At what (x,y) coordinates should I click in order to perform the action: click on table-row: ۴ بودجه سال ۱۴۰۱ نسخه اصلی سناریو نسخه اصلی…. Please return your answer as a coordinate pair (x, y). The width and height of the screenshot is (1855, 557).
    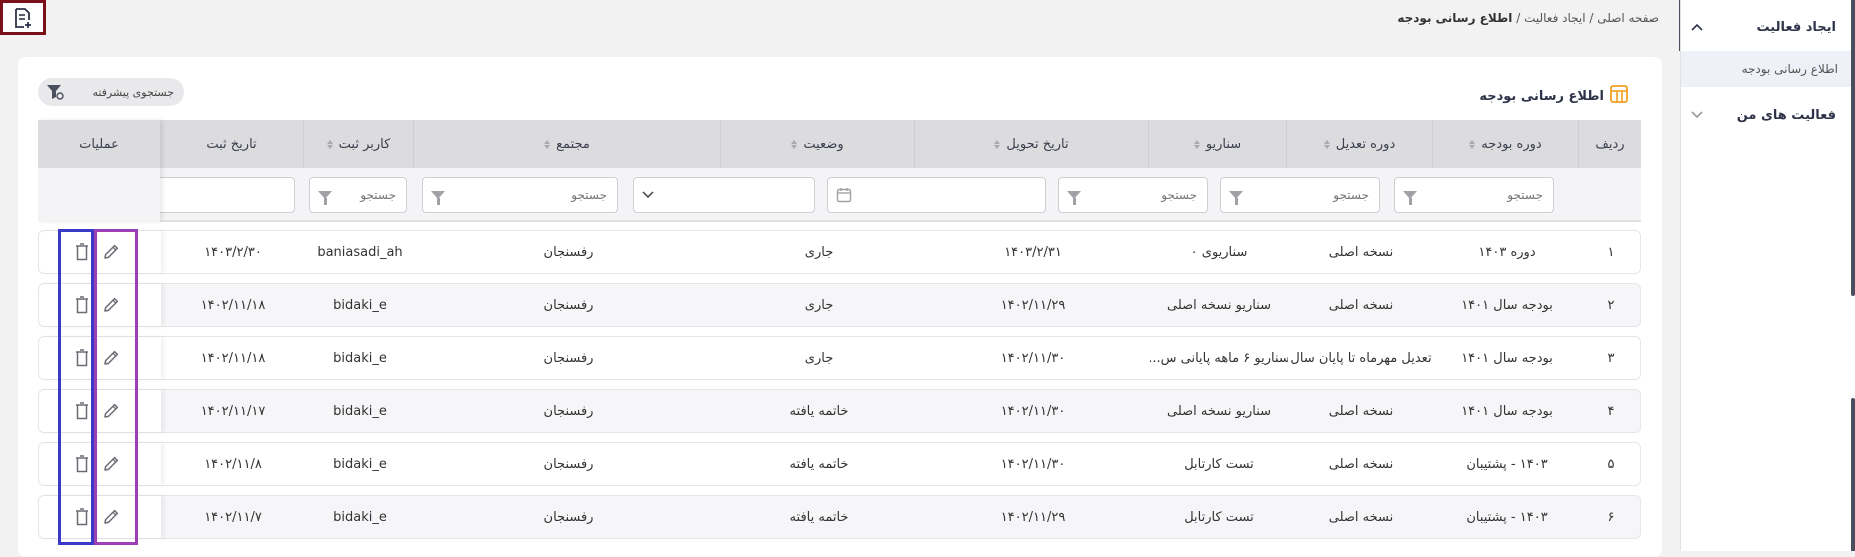
    Looking at the image, I should click on (839, 411).